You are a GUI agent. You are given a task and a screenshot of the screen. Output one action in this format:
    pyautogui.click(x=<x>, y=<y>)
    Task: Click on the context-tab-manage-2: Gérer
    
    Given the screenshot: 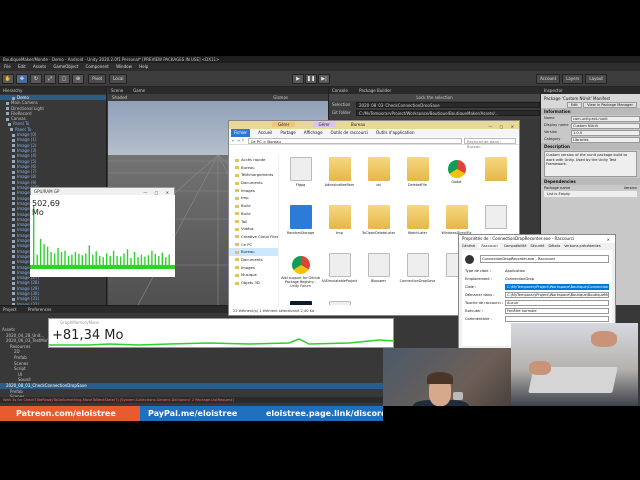 What is the action you would take?
    pyautogui.click(x=324, y=124)
    